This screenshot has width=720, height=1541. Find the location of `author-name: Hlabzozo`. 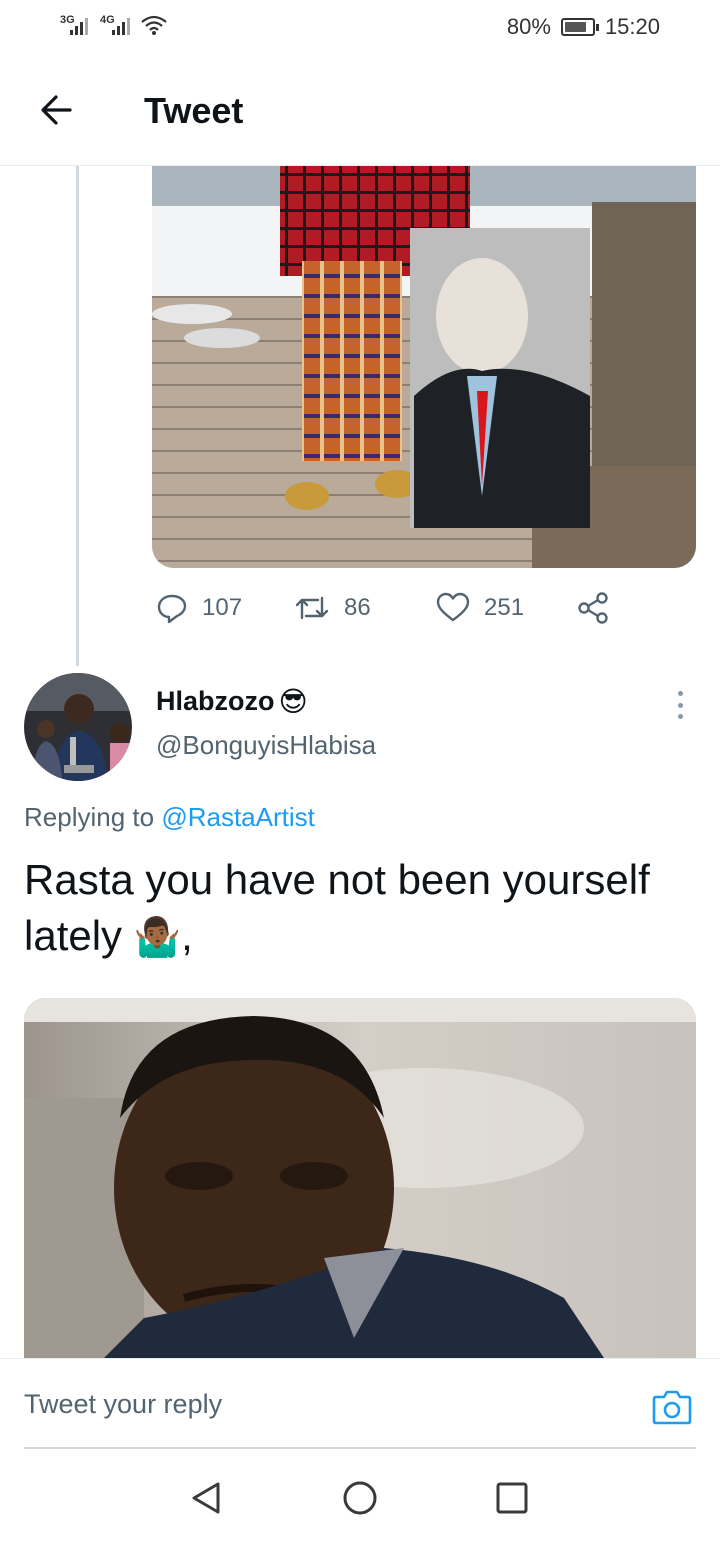

author-name: Hlabzozo is located at coordinates (215, 701).